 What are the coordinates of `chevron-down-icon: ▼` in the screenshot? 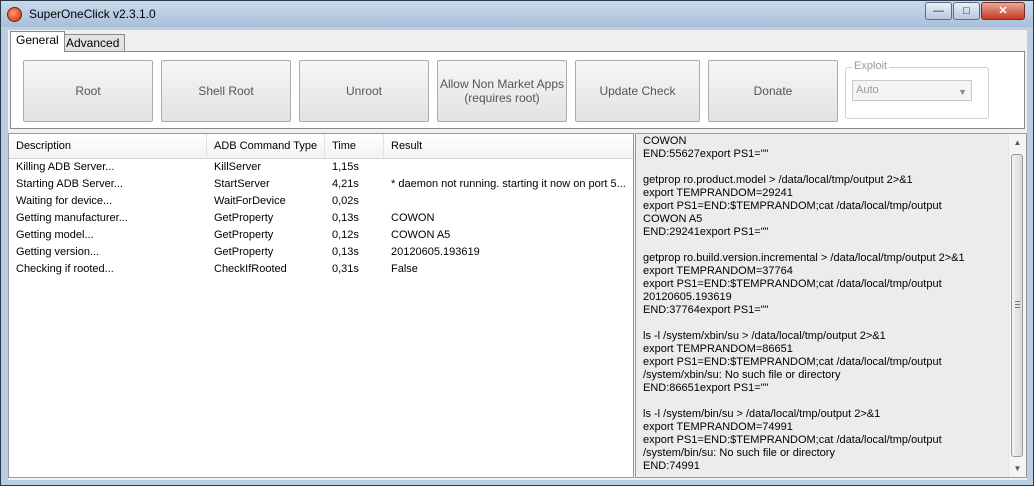 It's located at (962, 92).